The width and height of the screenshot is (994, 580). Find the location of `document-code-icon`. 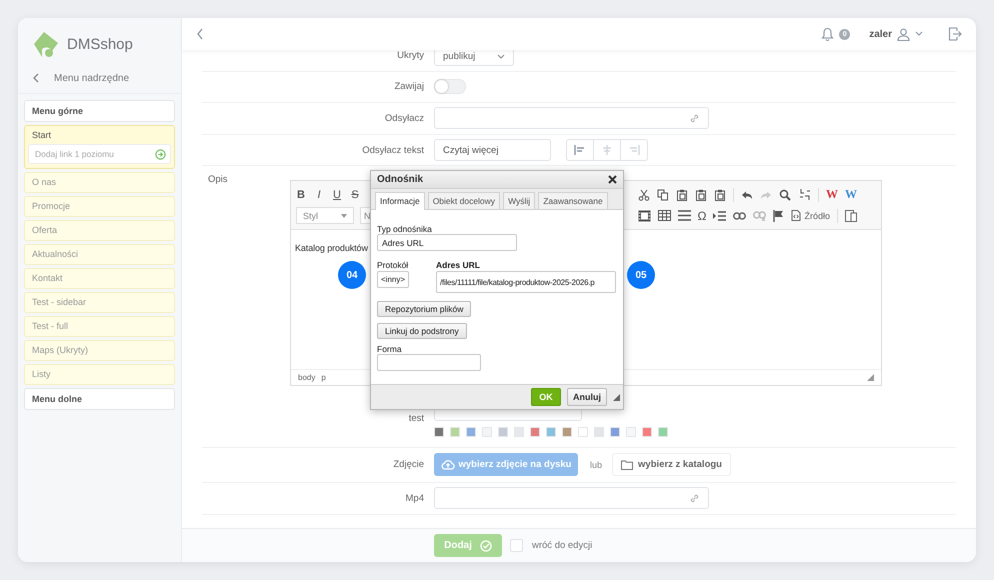

document-code-icon is located at coordinates (796, 216).